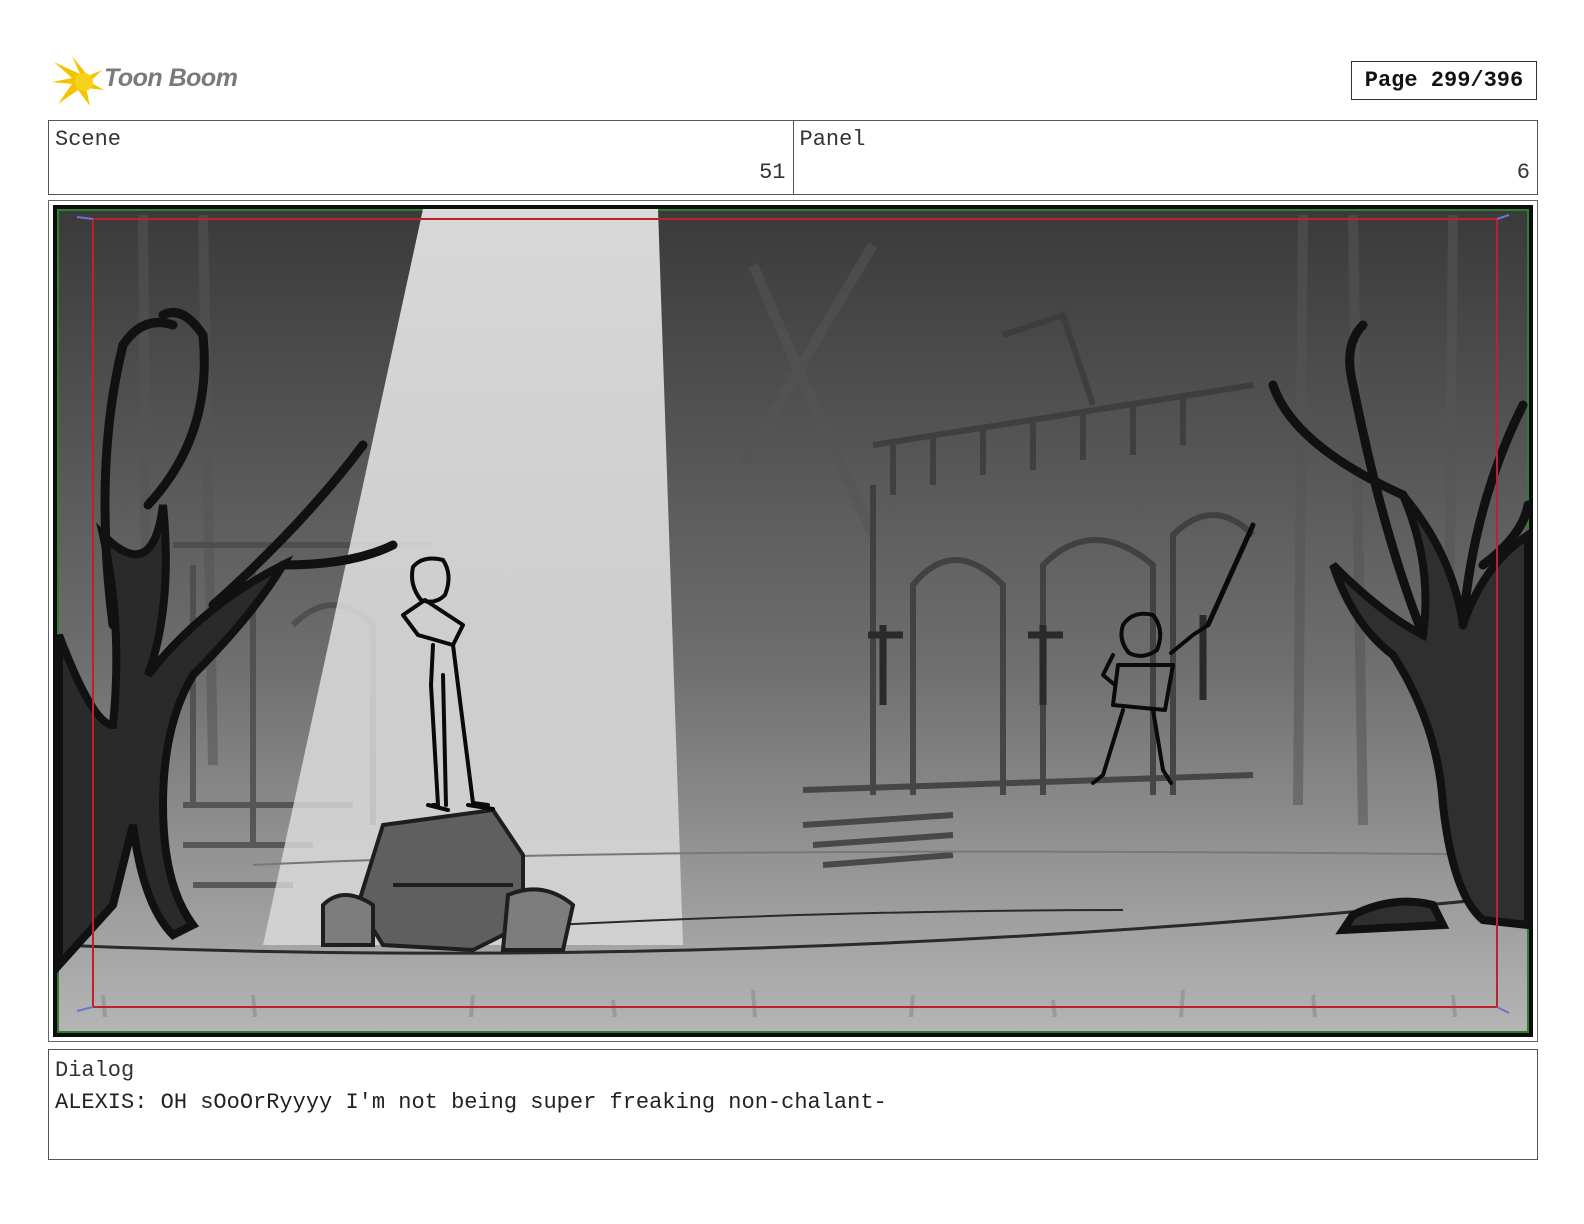 This screenshot has width=1584, height=1224. What do you see at coordinates (772, 172) in the screenshot?
I see `scene-number: 51` at bounding box center [772, 172].